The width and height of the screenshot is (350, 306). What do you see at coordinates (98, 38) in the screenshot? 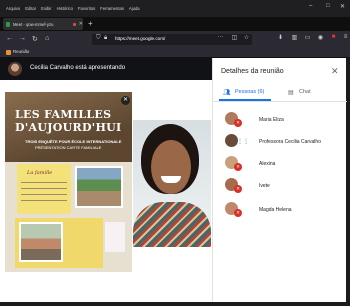
I see `shield-icon: ⛉` at bounding box center [98, 38].